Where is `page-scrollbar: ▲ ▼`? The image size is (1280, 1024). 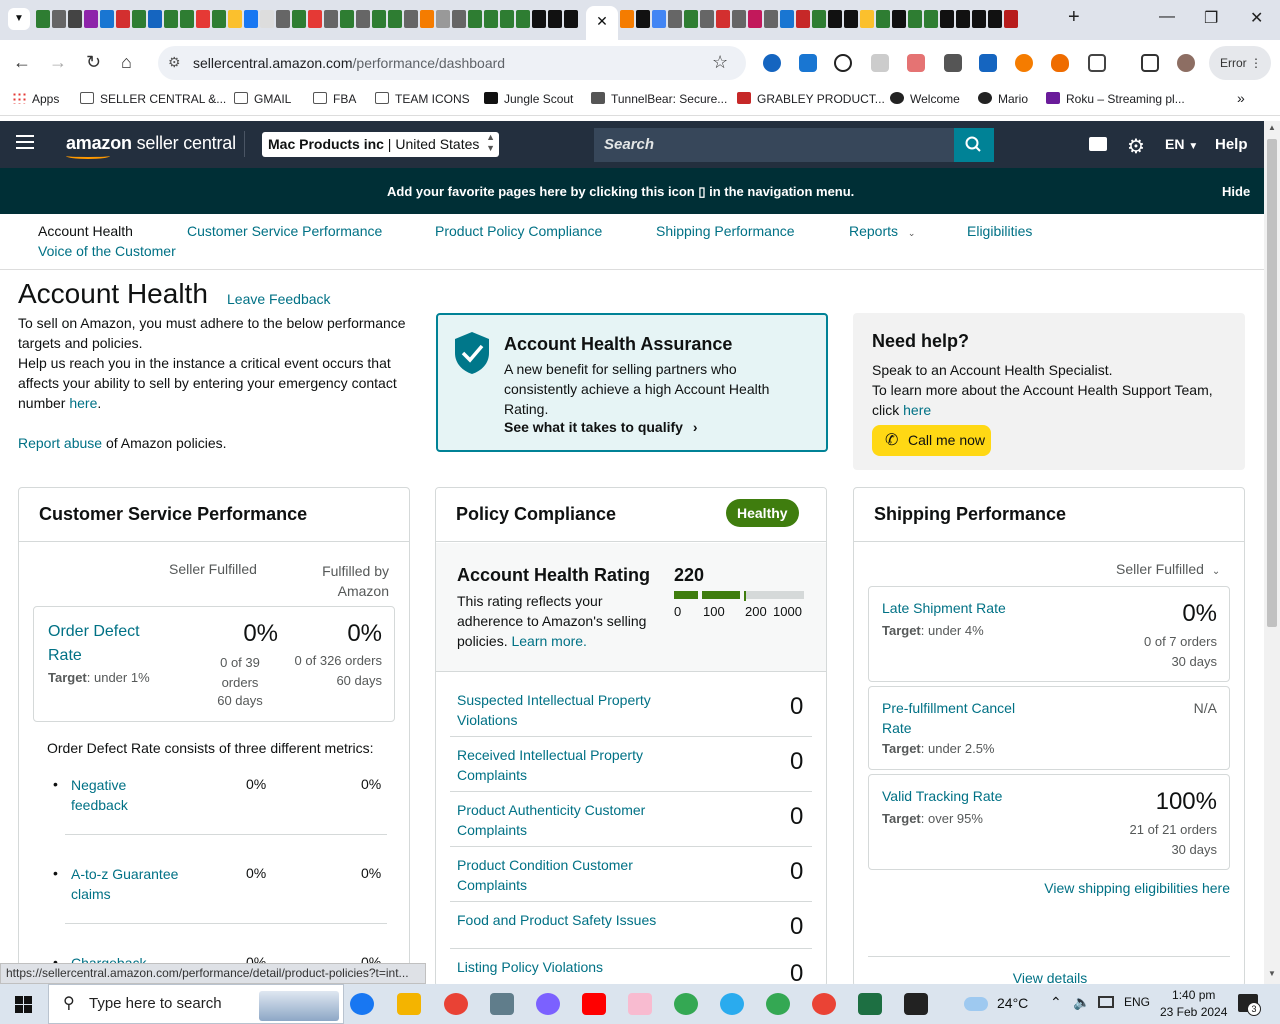
page-scrollbar: ▲ ▼ is located at coordinates (1272, 552).